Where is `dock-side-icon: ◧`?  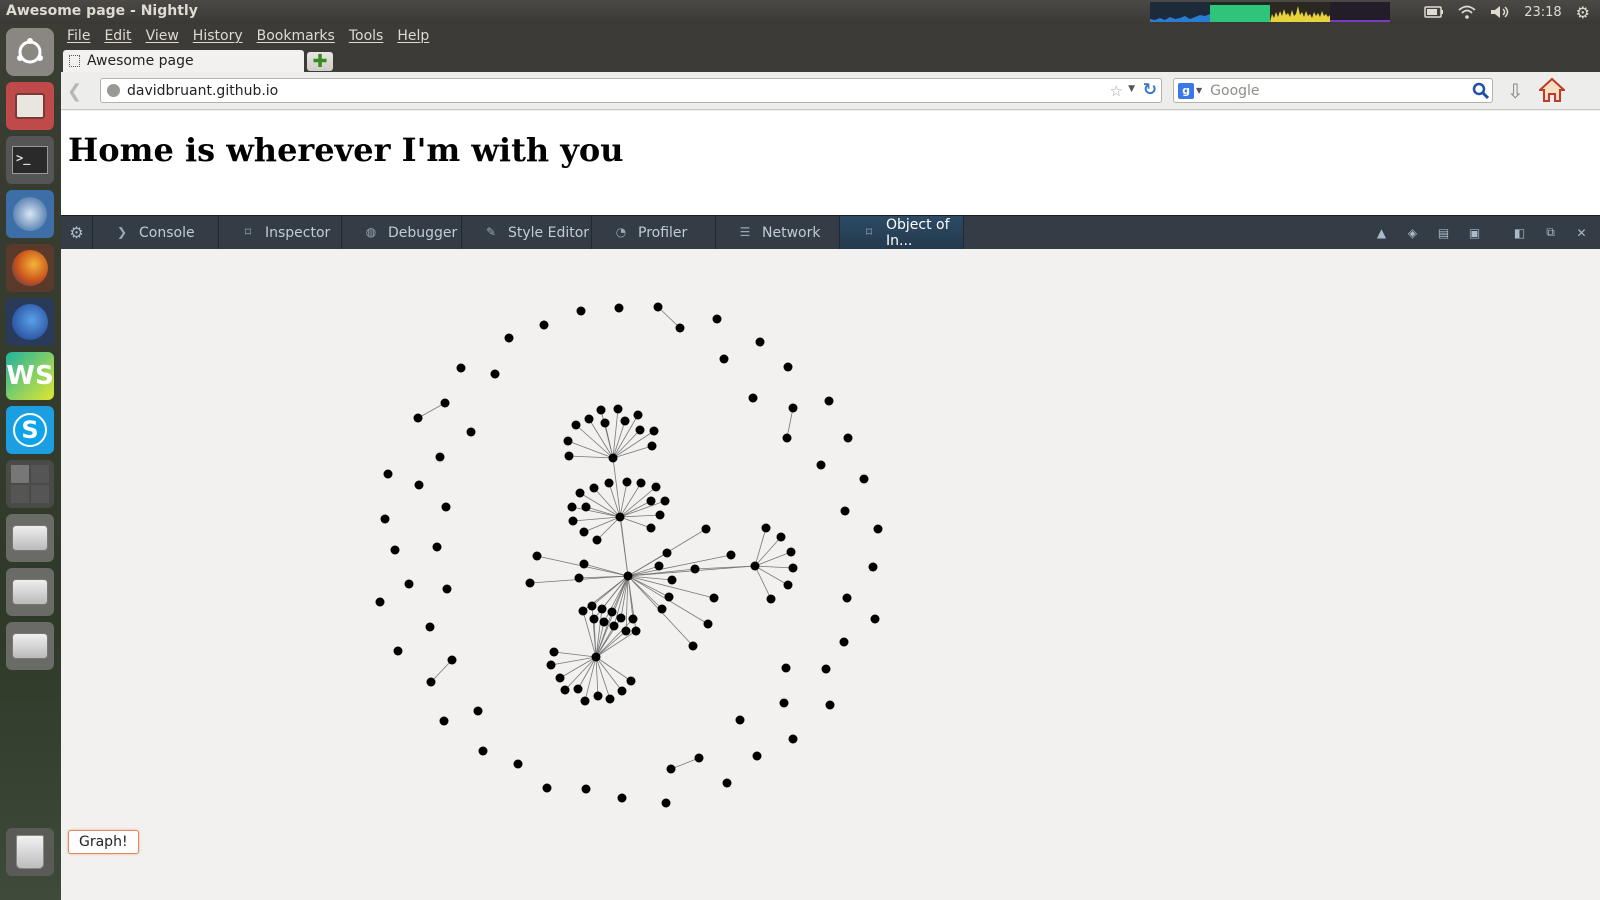
dock-side-icon: ◧ is located at coordinates (1519, 233).